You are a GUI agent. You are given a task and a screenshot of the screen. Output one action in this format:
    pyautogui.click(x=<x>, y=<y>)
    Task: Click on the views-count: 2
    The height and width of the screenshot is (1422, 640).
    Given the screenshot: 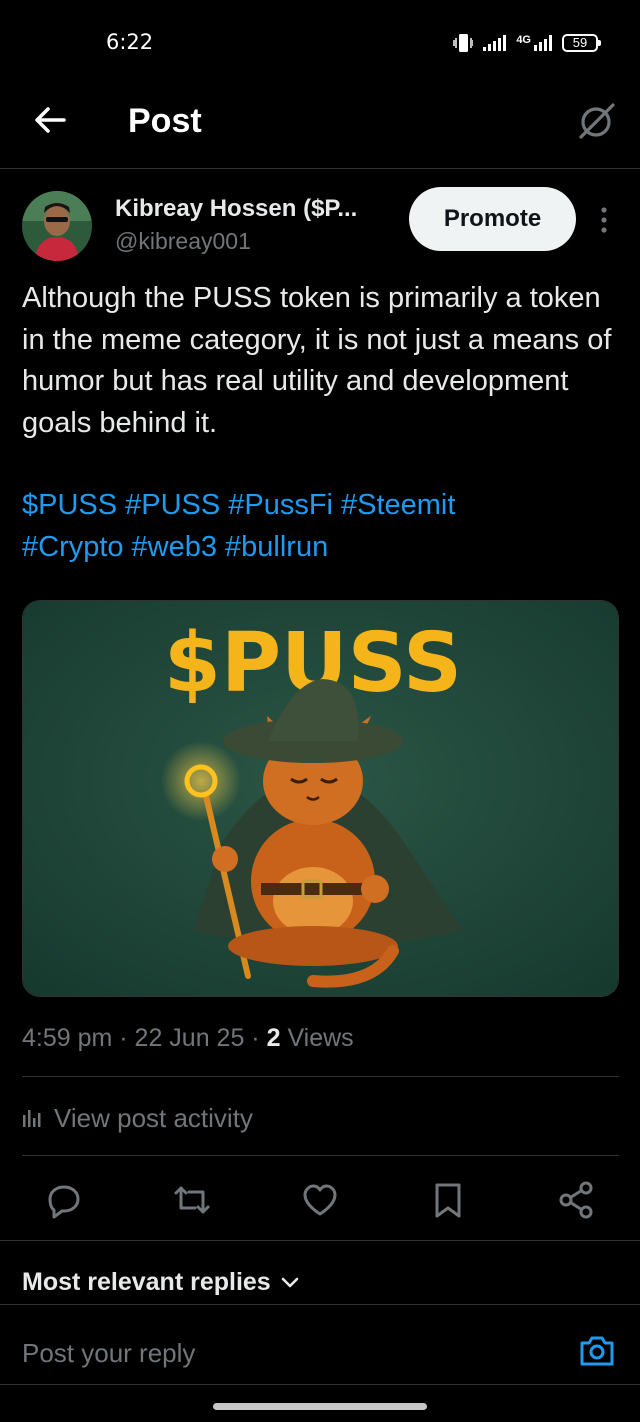 What is the action you would take?
    pyautogui.click(x=273, y=1038)
    